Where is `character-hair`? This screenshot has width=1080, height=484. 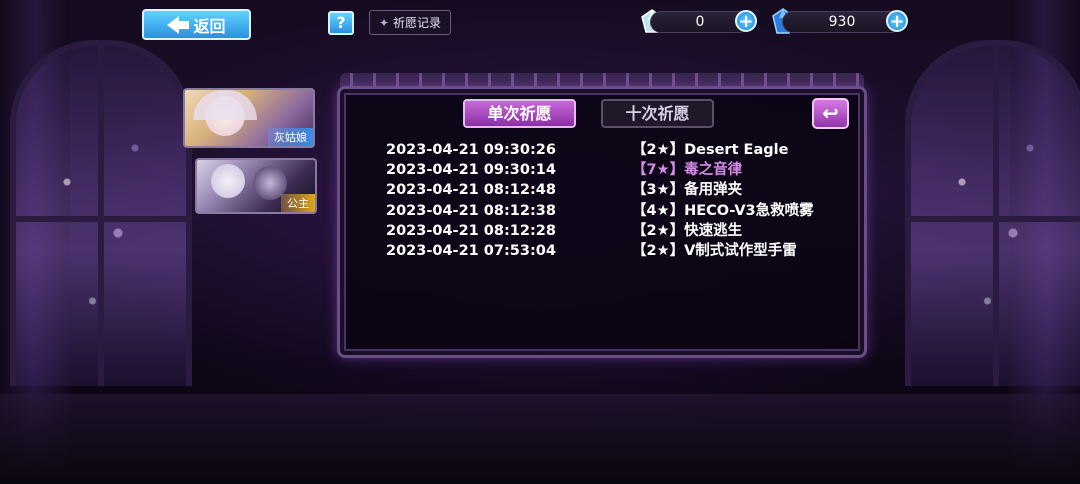 character-hair is located at coordinates (225, 105).